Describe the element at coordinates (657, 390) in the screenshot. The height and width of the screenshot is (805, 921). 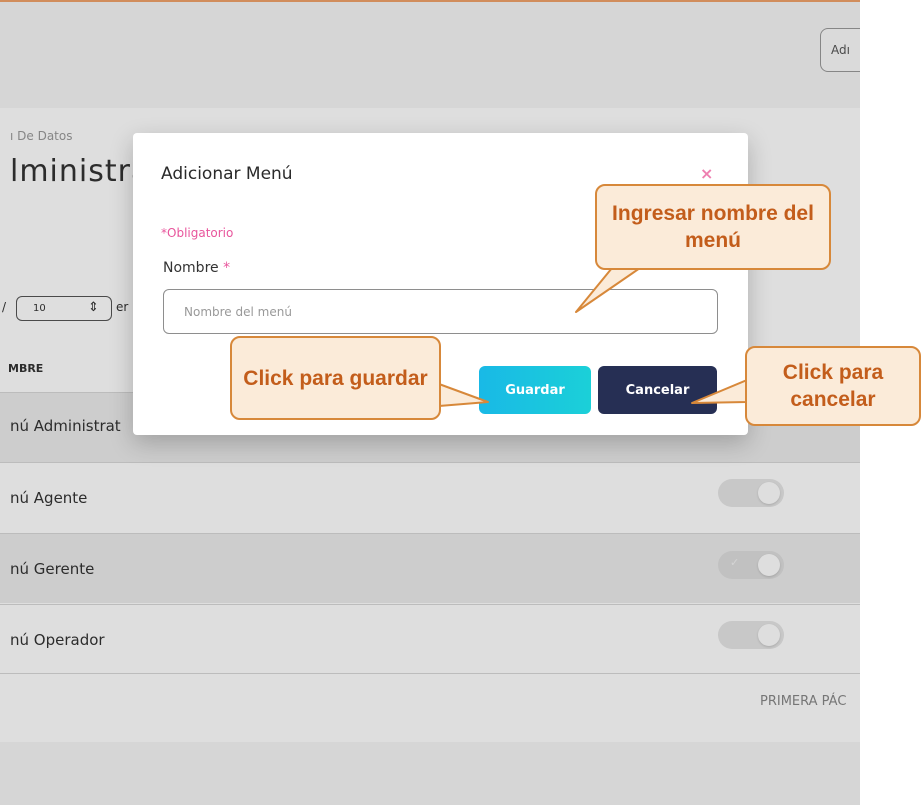
I see `cancel-button: Cancelar` at that location.